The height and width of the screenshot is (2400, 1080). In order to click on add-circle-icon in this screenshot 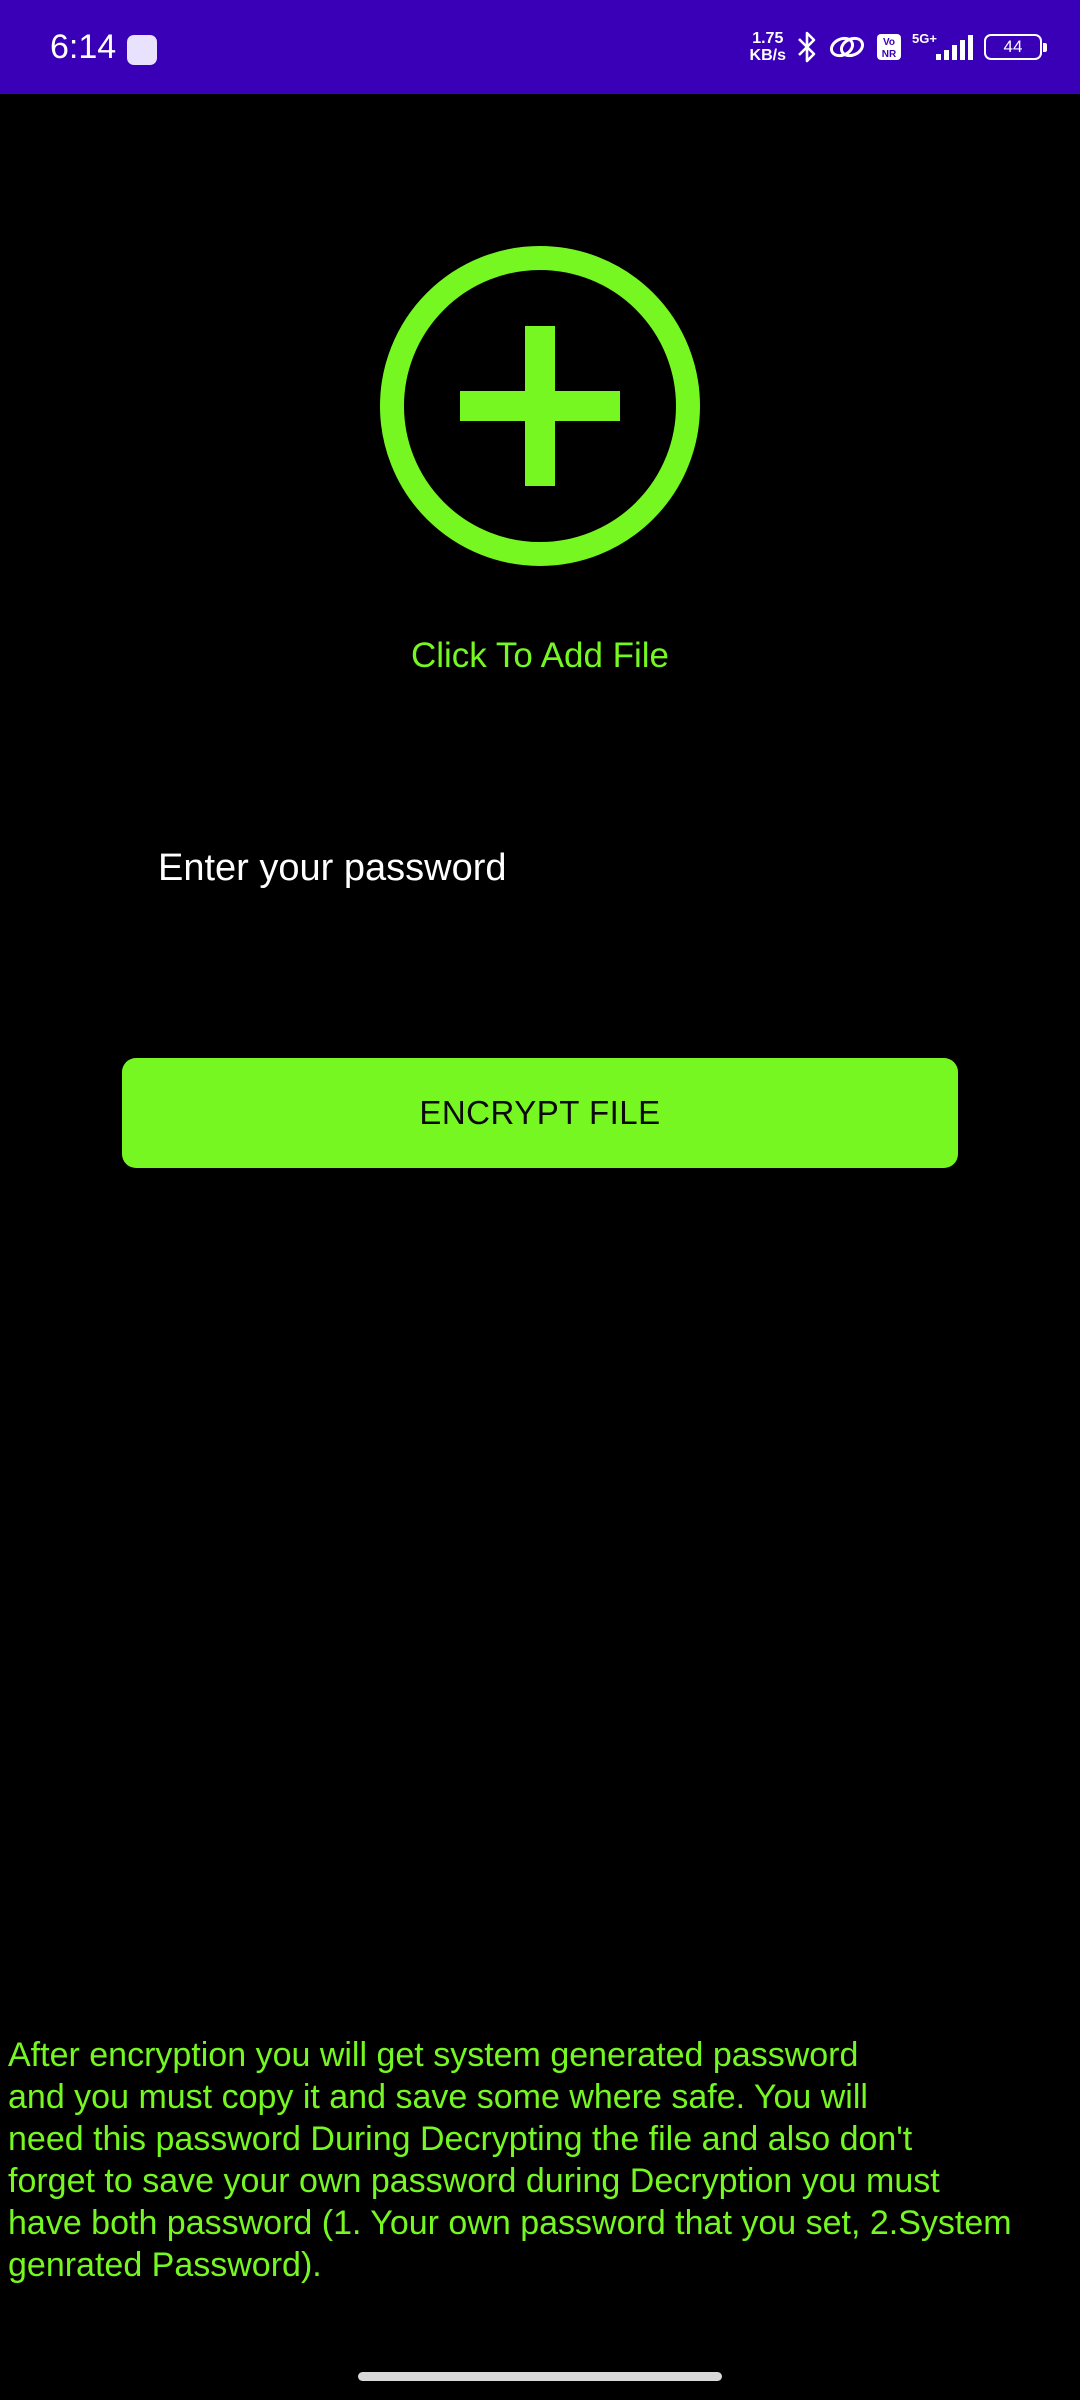, I will do `click(540, 406)`.